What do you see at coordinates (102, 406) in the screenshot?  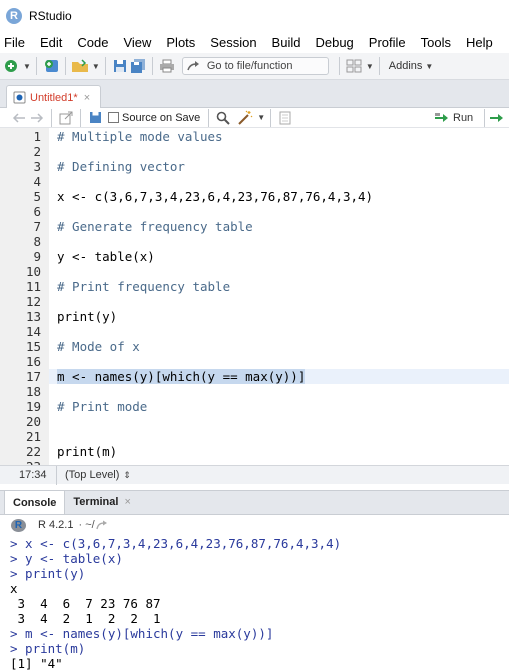 I see `code-comment: # Print mode` at bounding box center [102, 406].